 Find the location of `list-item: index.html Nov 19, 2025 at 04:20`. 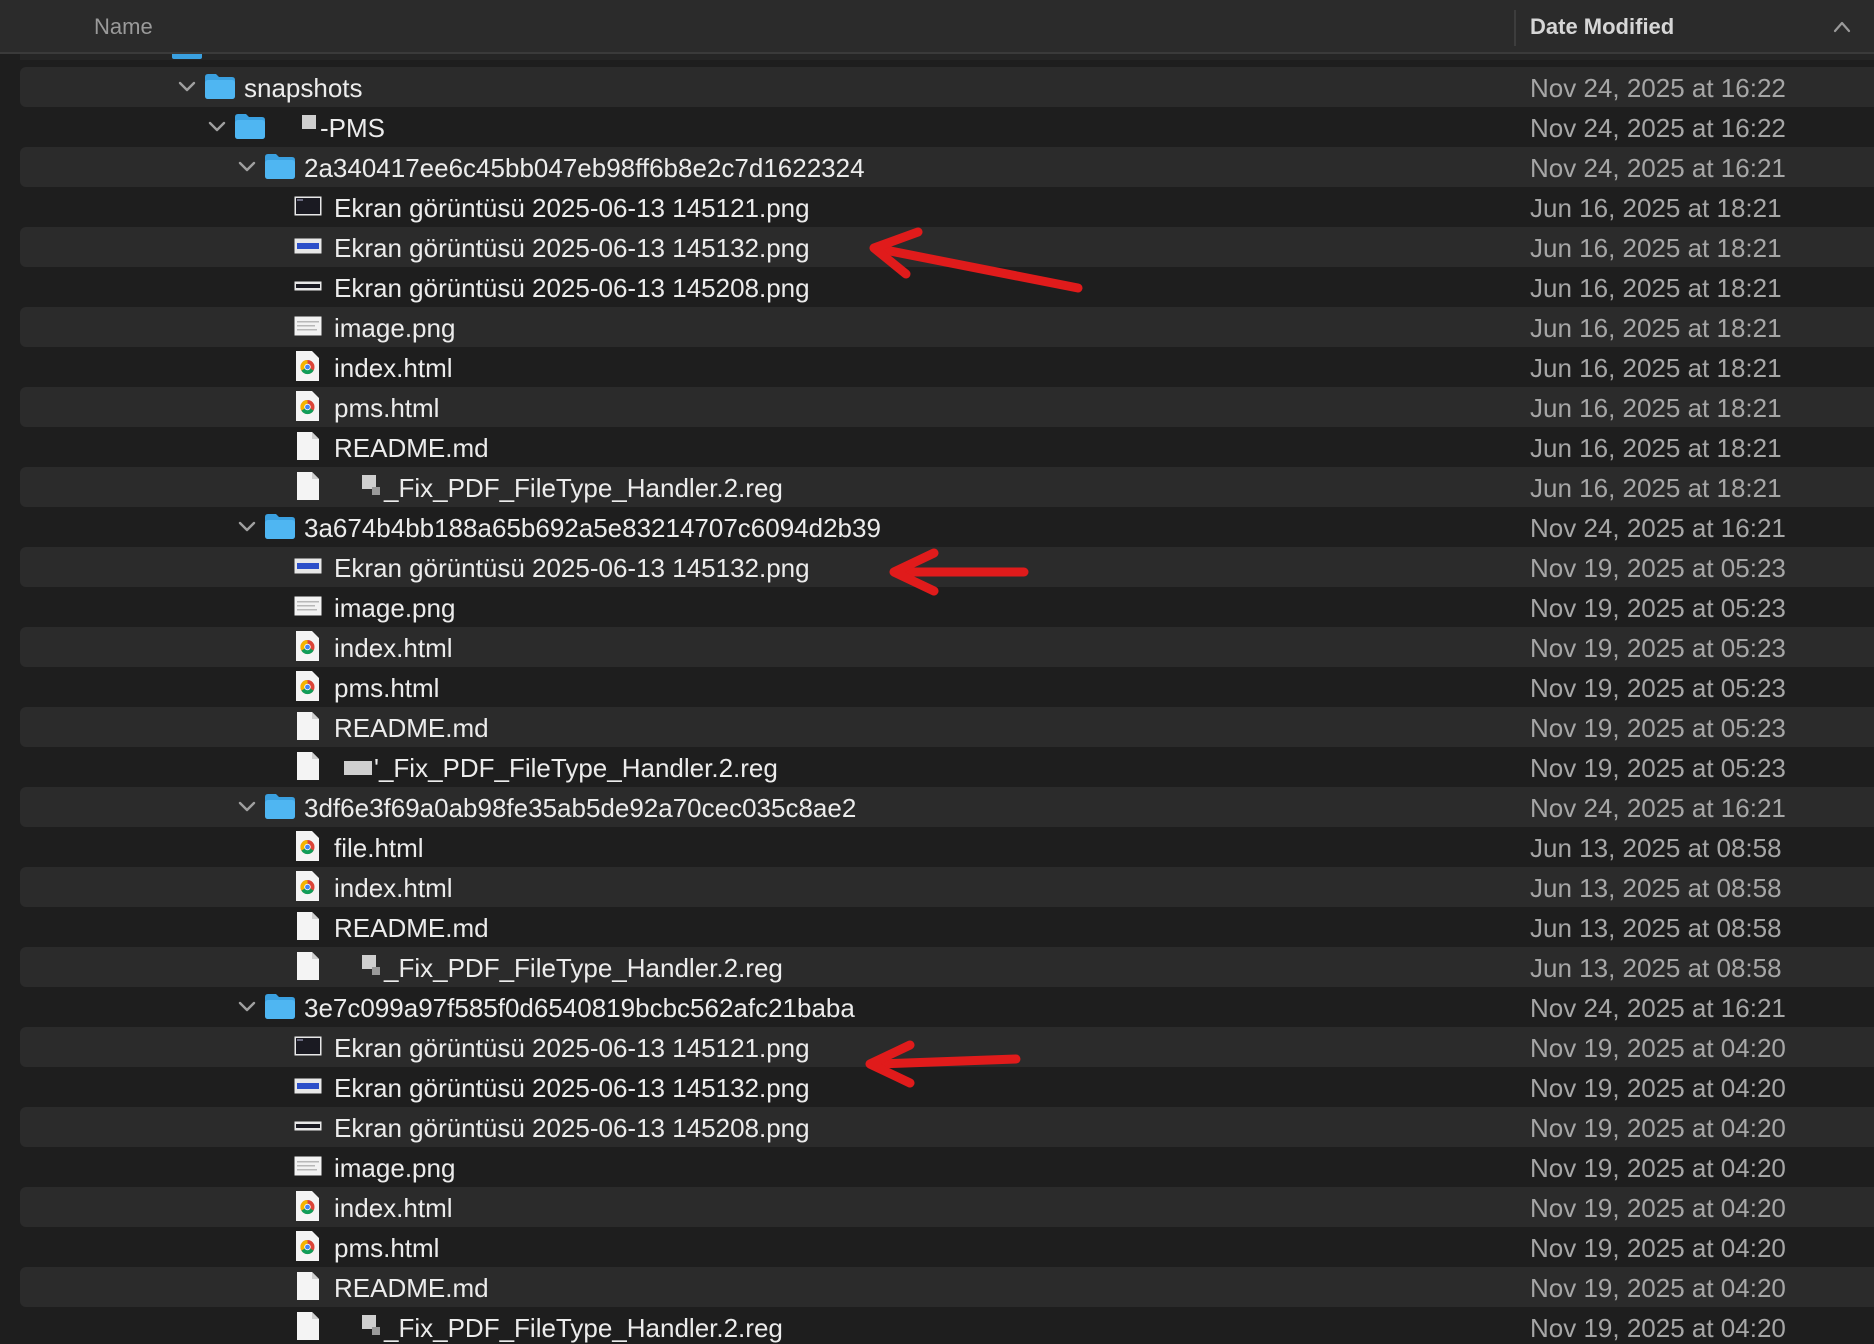

list-item: index.html Nov 19, 2025 at 04:20 is located at coordinates (947, 1207).